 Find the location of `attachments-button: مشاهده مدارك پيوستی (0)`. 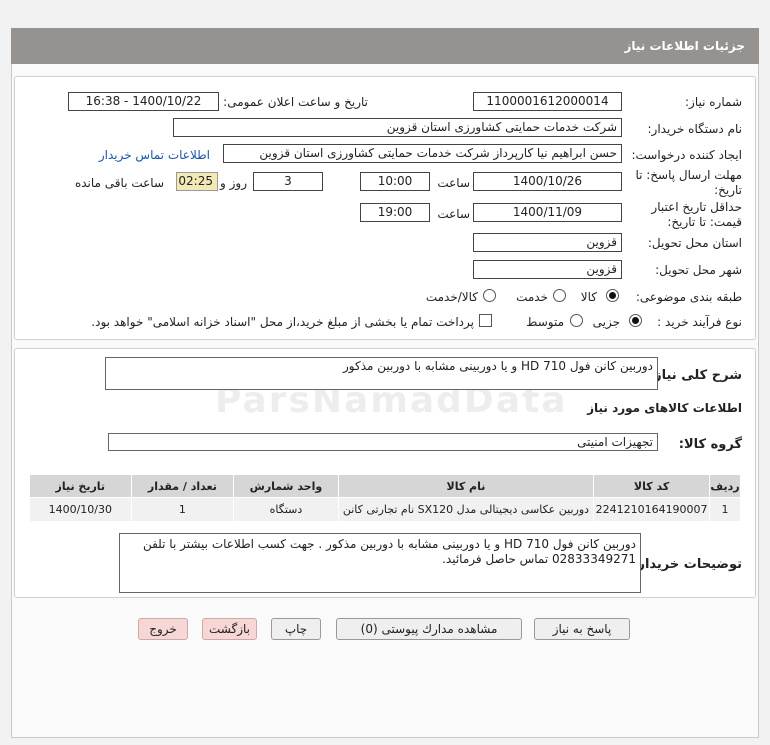

attachments-button: مشاهده مدارك پيوستی (0) is located at coordinates (429, 629).